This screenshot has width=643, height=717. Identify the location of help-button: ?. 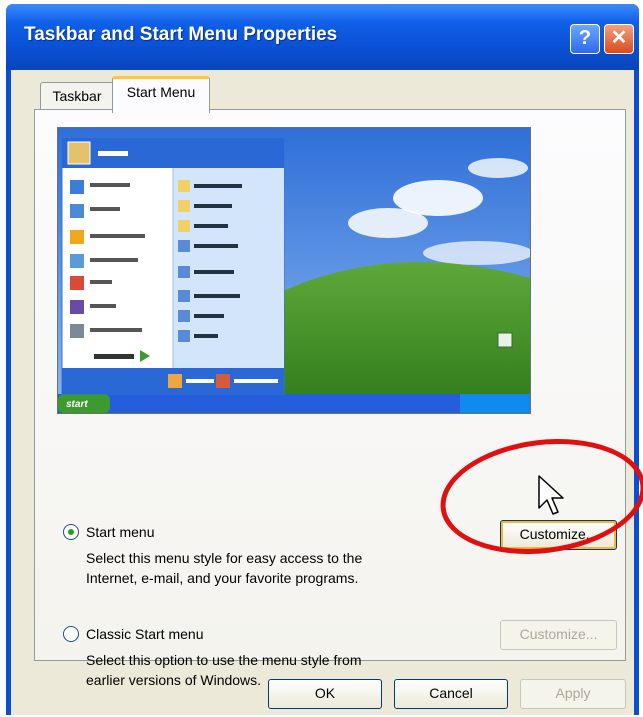
(585, 39).